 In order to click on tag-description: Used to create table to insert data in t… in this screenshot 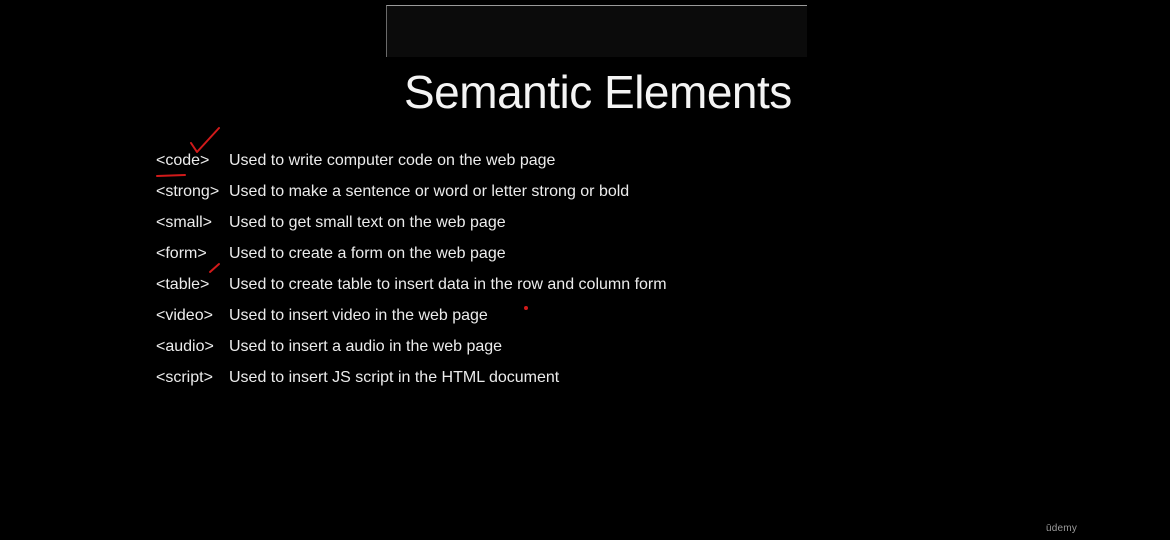, I will do `click(448, 284)`.